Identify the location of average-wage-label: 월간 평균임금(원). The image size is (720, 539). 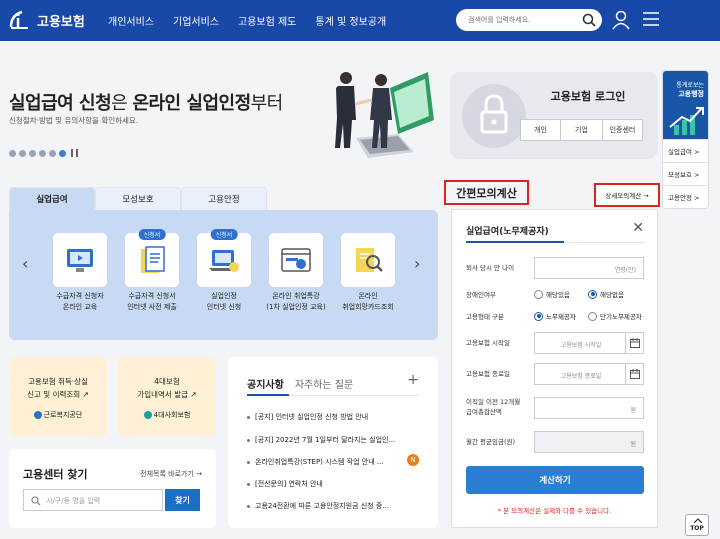
(490, 442).